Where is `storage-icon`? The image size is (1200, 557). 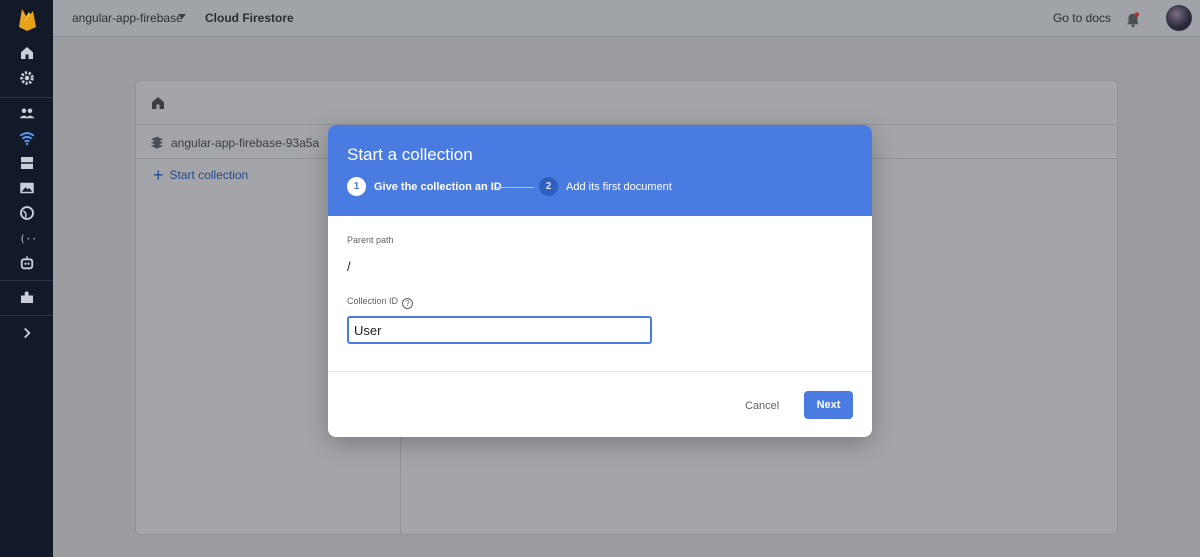 storage-icon is located at coordinates (27, 188).